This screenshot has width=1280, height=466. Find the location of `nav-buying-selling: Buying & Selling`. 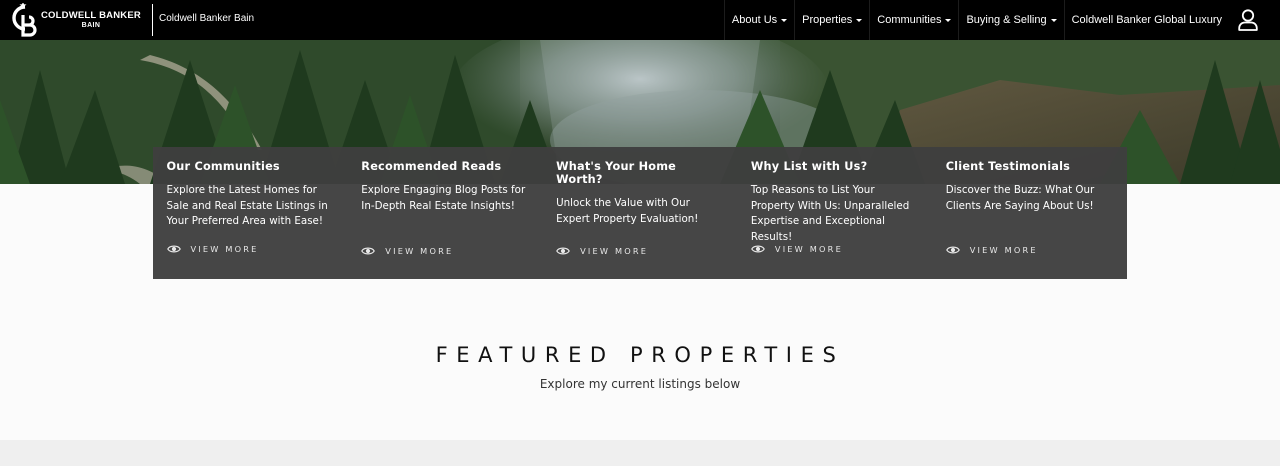

nav-buying-selling: Buying & Selling is located at coordinates (1010, 20).